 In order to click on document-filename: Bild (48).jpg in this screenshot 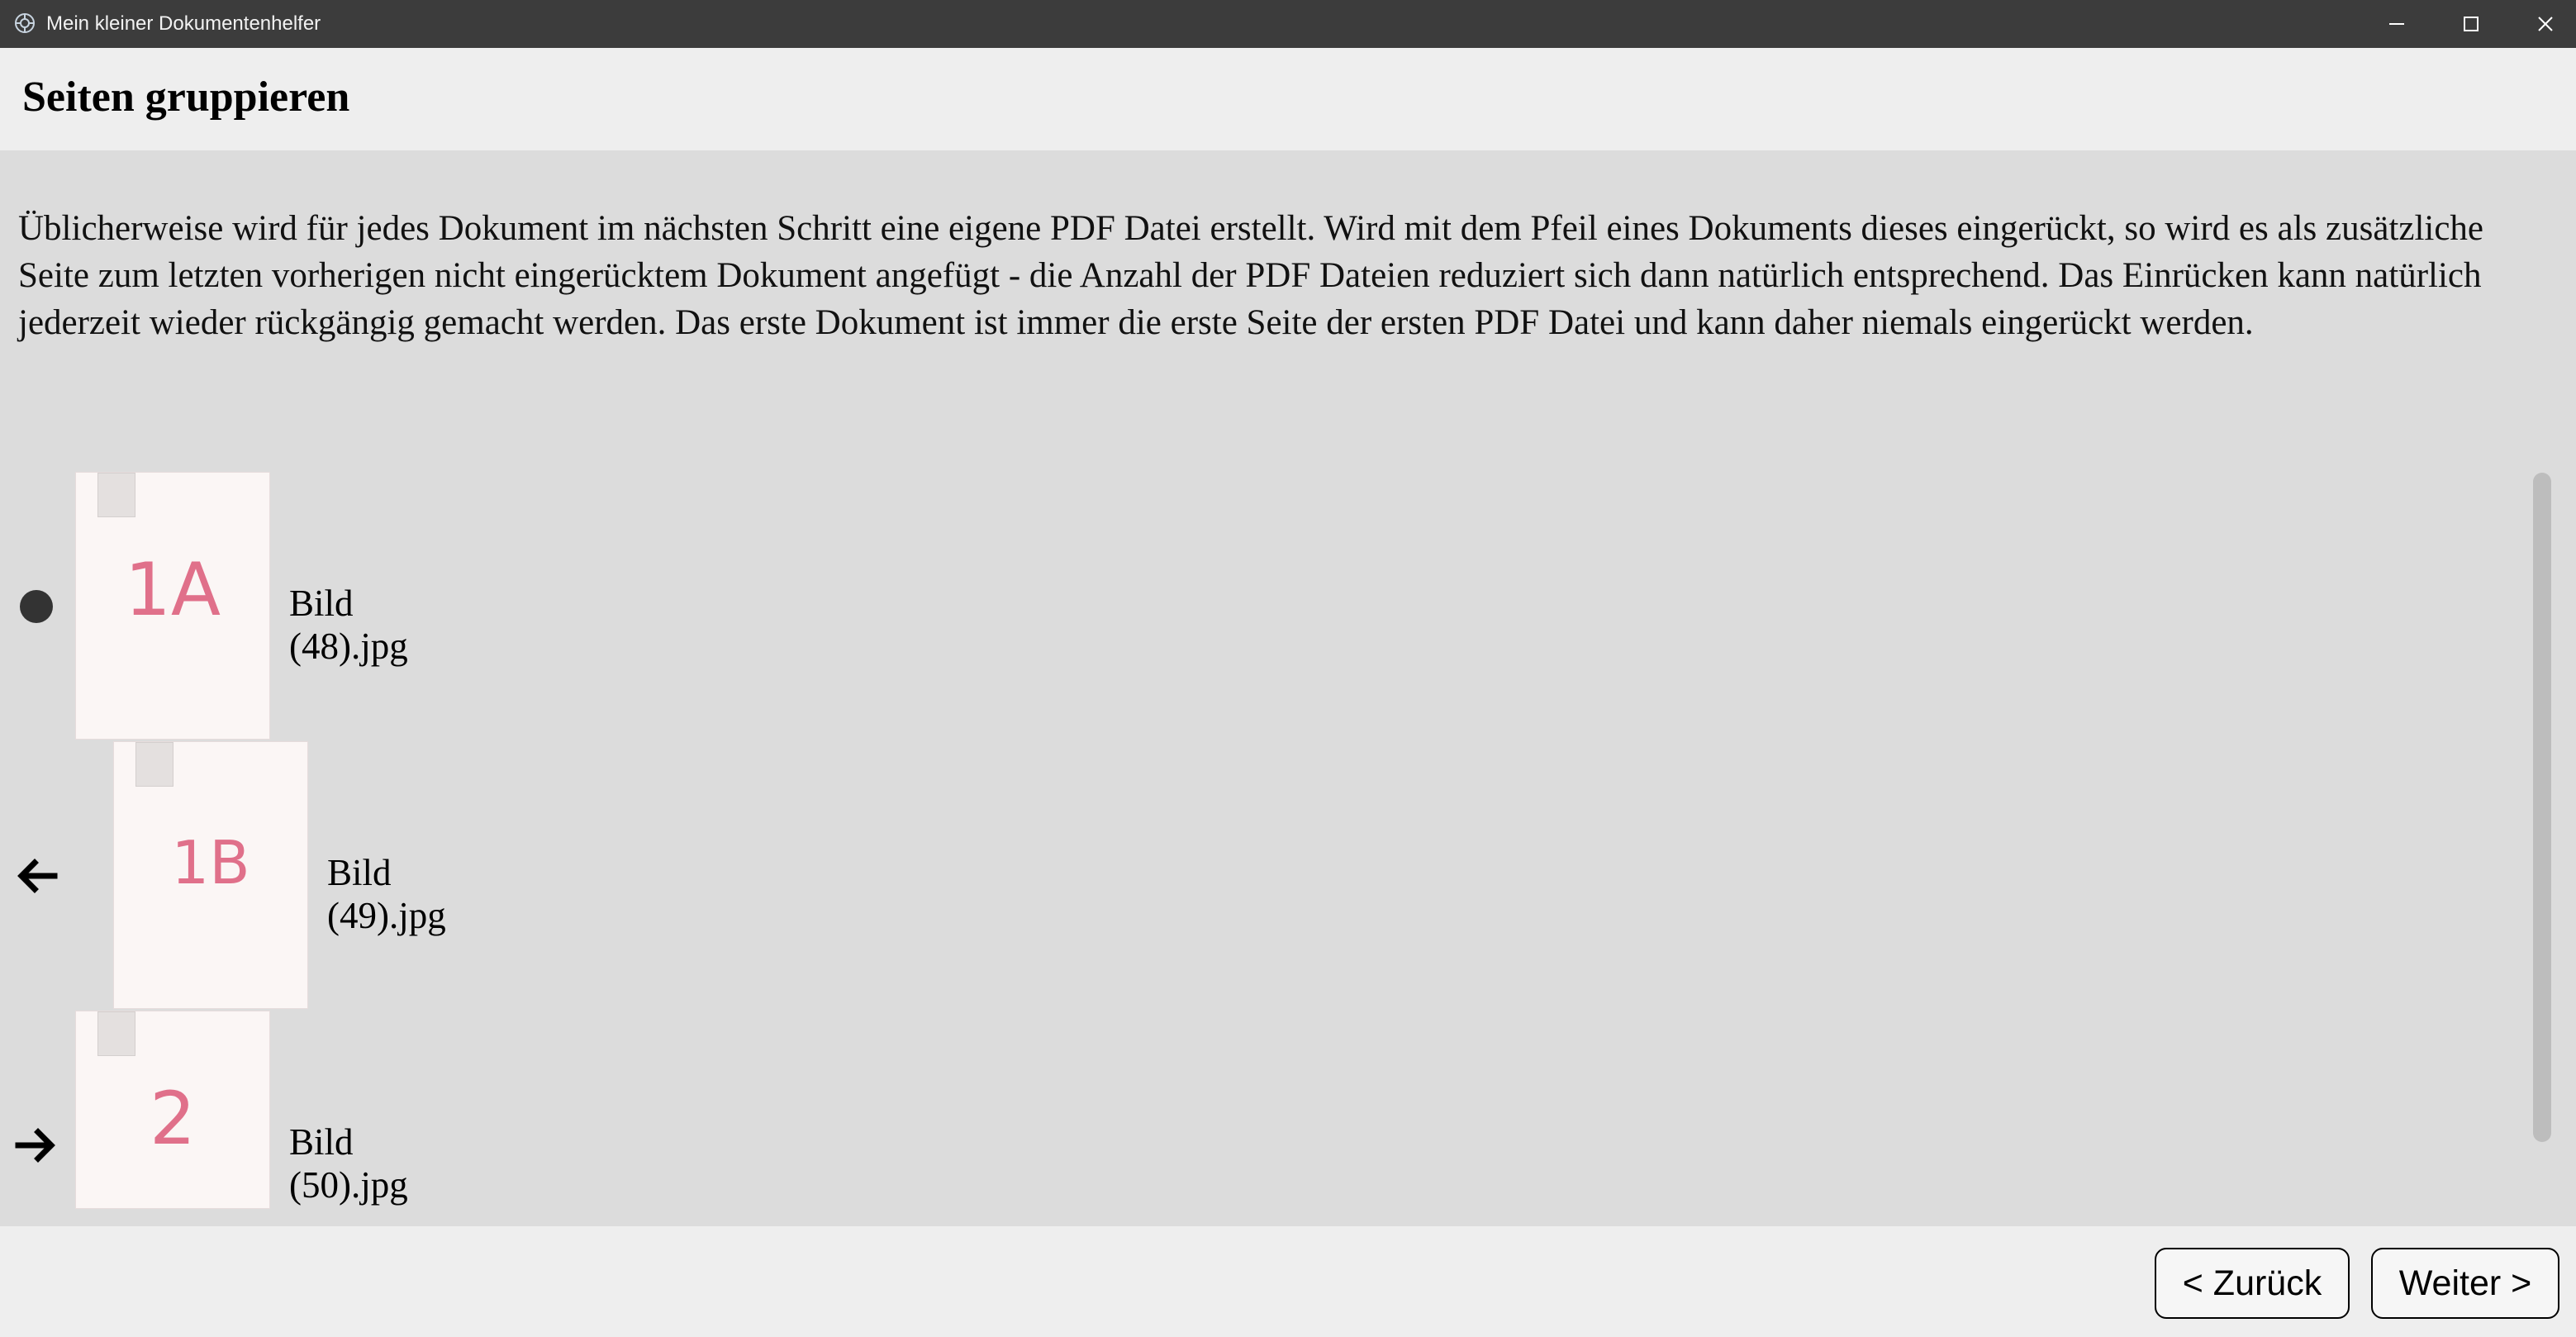, I will do `click(348, 625)`.